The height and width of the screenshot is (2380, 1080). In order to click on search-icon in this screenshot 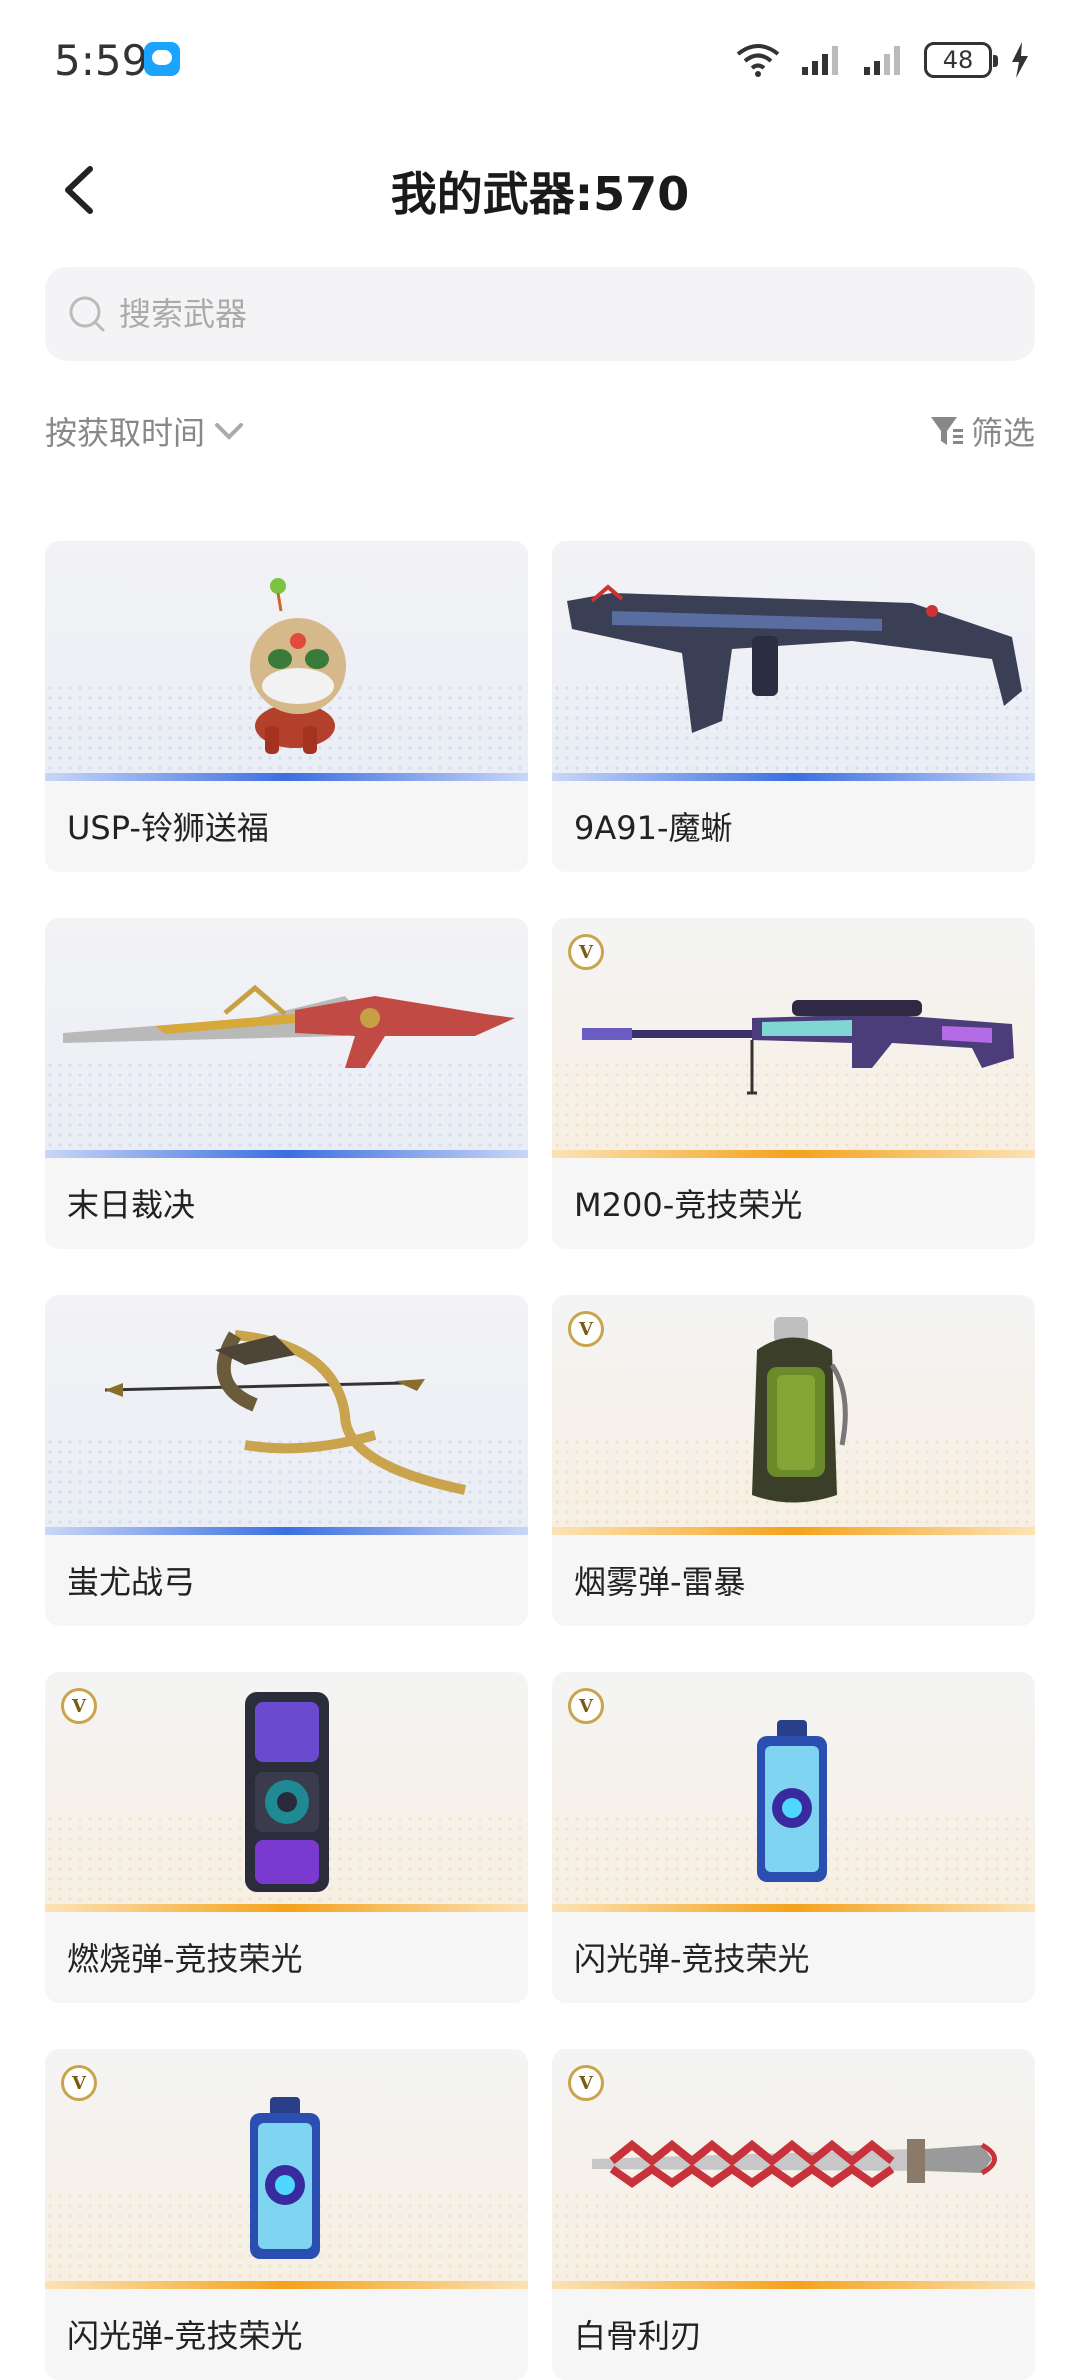, I will do `click(87, 314)`.